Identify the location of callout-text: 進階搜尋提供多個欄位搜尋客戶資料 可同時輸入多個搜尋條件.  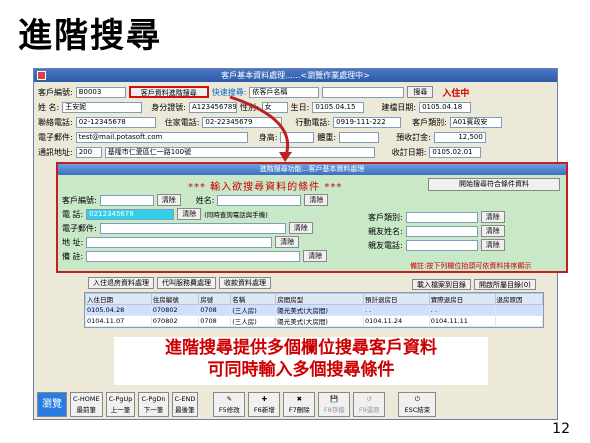
(301, 361).